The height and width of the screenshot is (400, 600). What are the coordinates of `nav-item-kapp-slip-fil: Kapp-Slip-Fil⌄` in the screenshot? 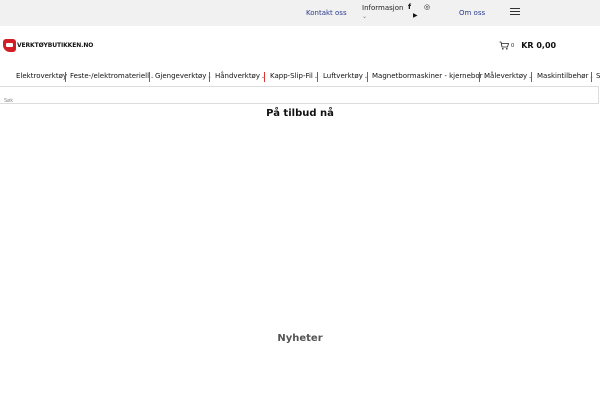 It's located at (294, 76).